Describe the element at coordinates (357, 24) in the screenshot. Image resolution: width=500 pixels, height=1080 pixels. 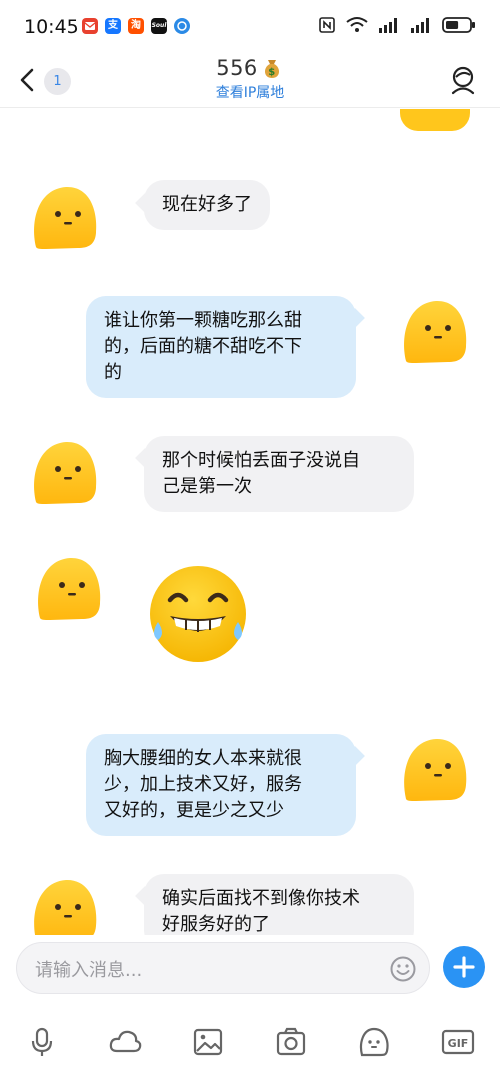
I see `wifi-icon` at that location.